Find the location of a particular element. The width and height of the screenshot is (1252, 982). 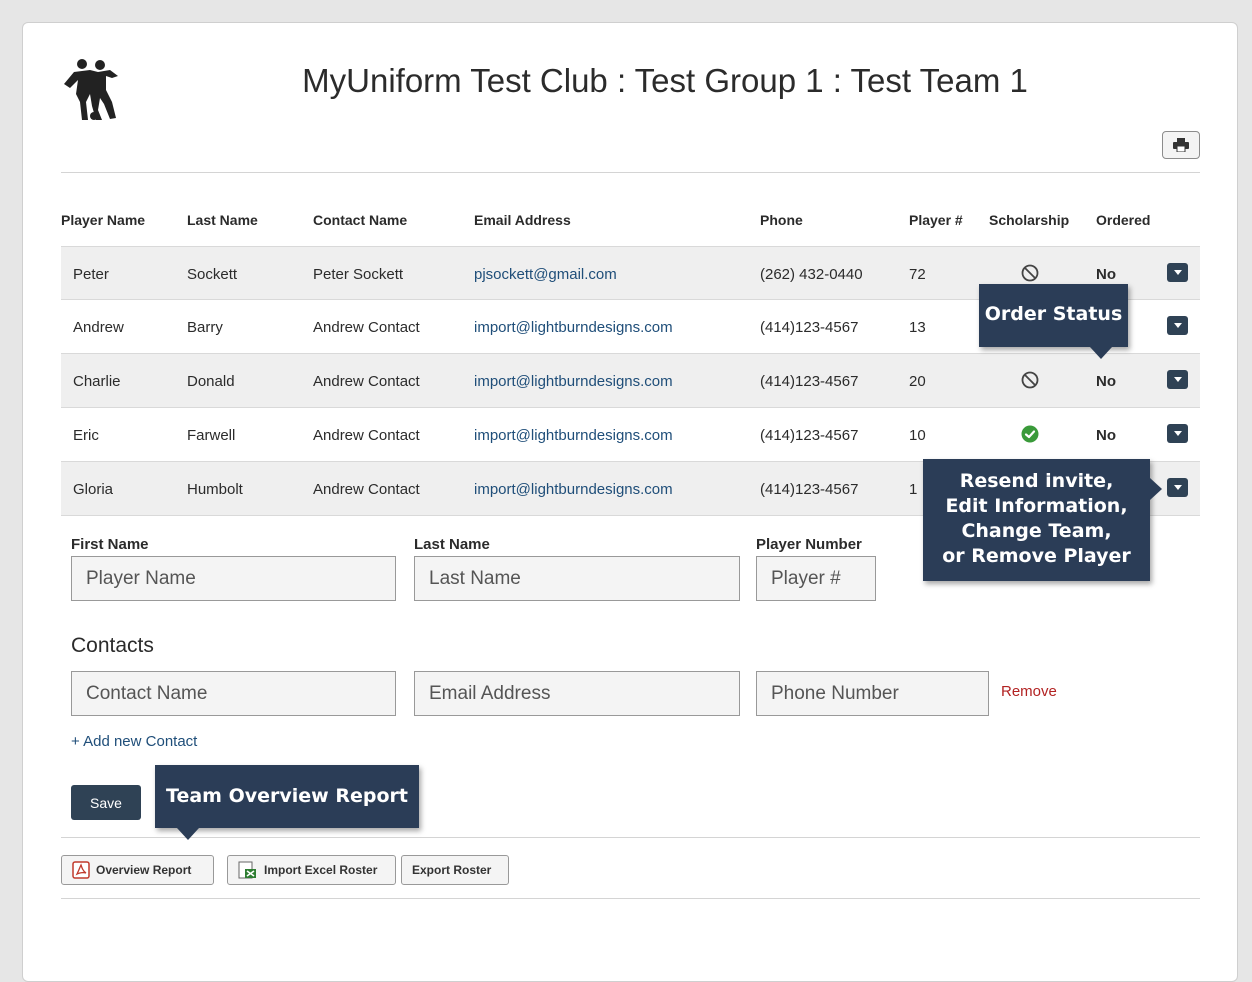

column-header-phone: Phone is located at coordinates (781, 220).